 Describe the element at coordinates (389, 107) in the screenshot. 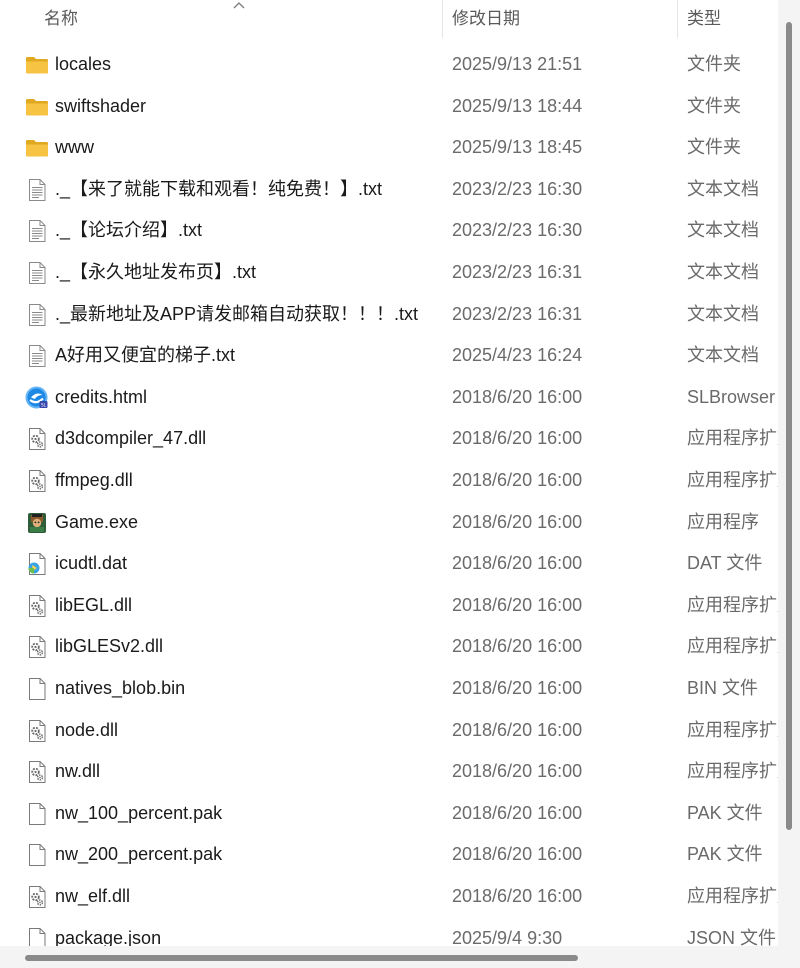

I see `file-row: swiftshader 2025/9/13 18:44 文件夹` at that location.